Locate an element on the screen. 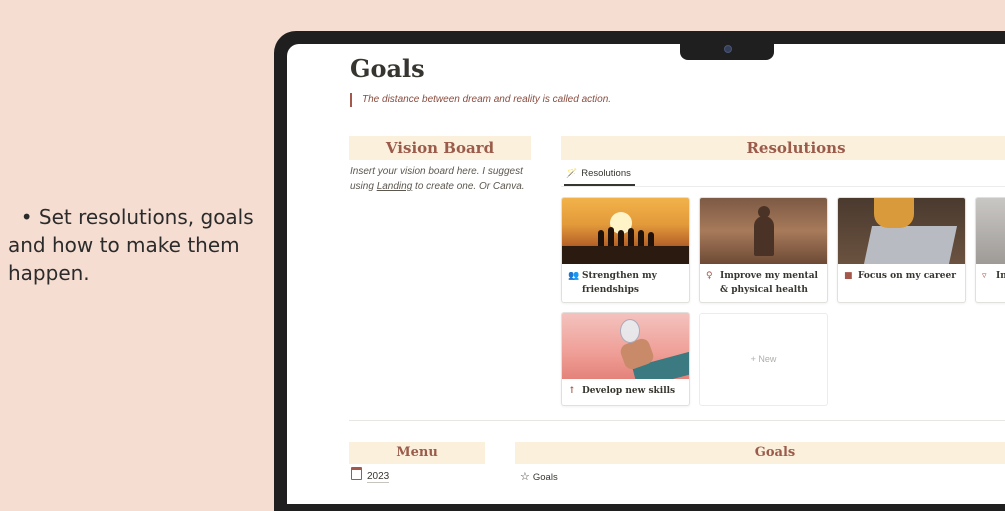 This screenshot has height=511, width=1005. card-image is located at coordinates (990, 231).